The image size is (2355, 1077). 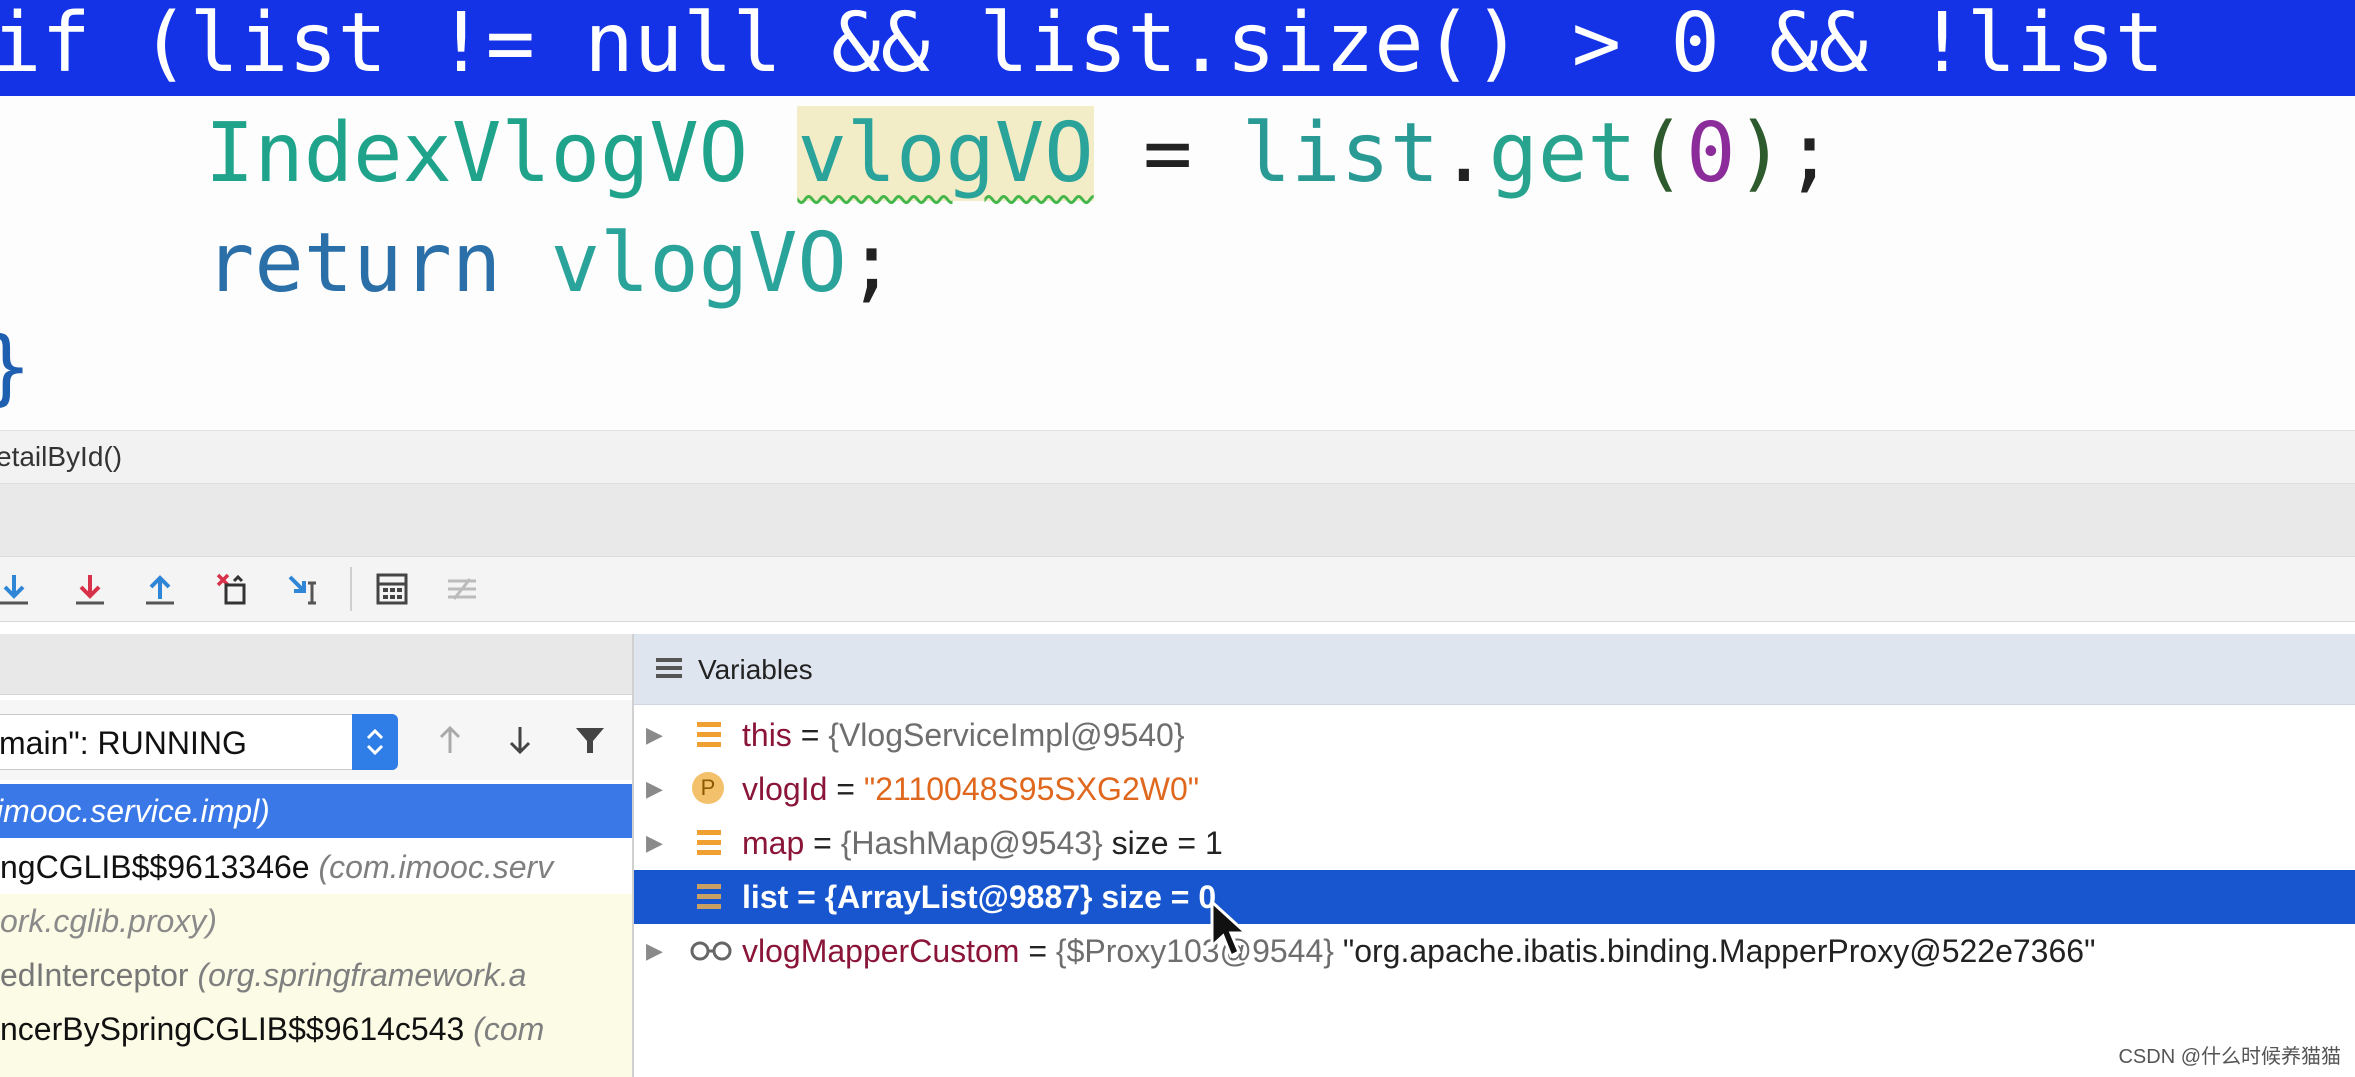 I want to click on debug-tool-window-header, so click(x=1177, y=520).